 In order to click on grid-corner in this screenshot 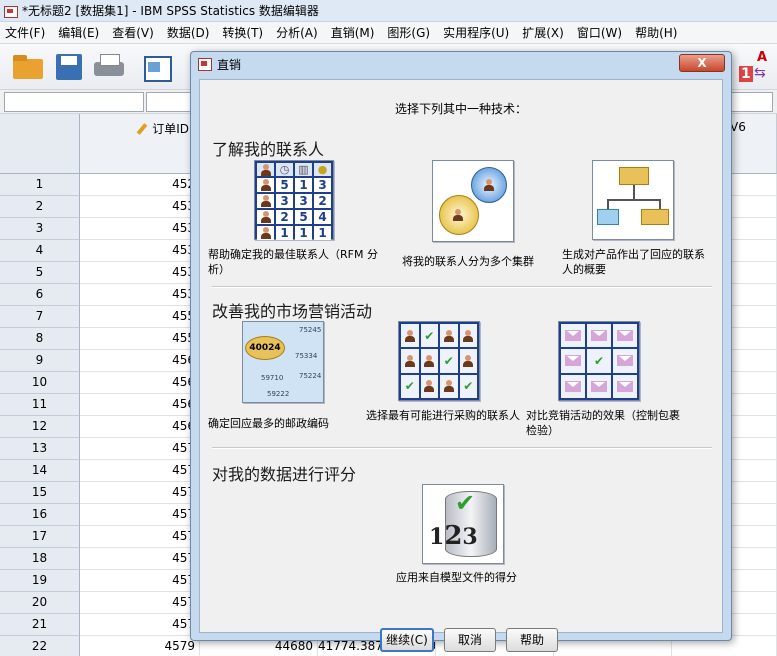, I will do `click(40, 144)`.